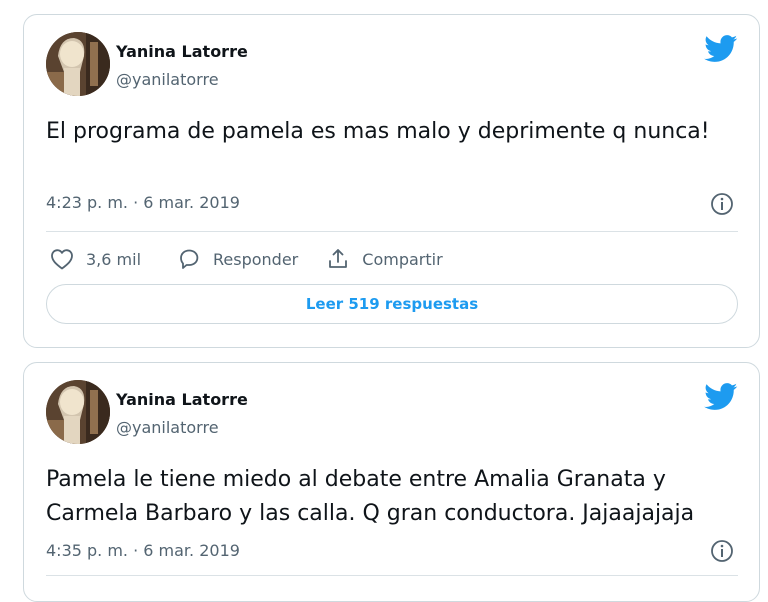 This screenshot has height=602, width=768. What do you see at coordinates (402, 259) in the screenshot?
I see `share-label: Compartir` at bounding box center [402, 259].